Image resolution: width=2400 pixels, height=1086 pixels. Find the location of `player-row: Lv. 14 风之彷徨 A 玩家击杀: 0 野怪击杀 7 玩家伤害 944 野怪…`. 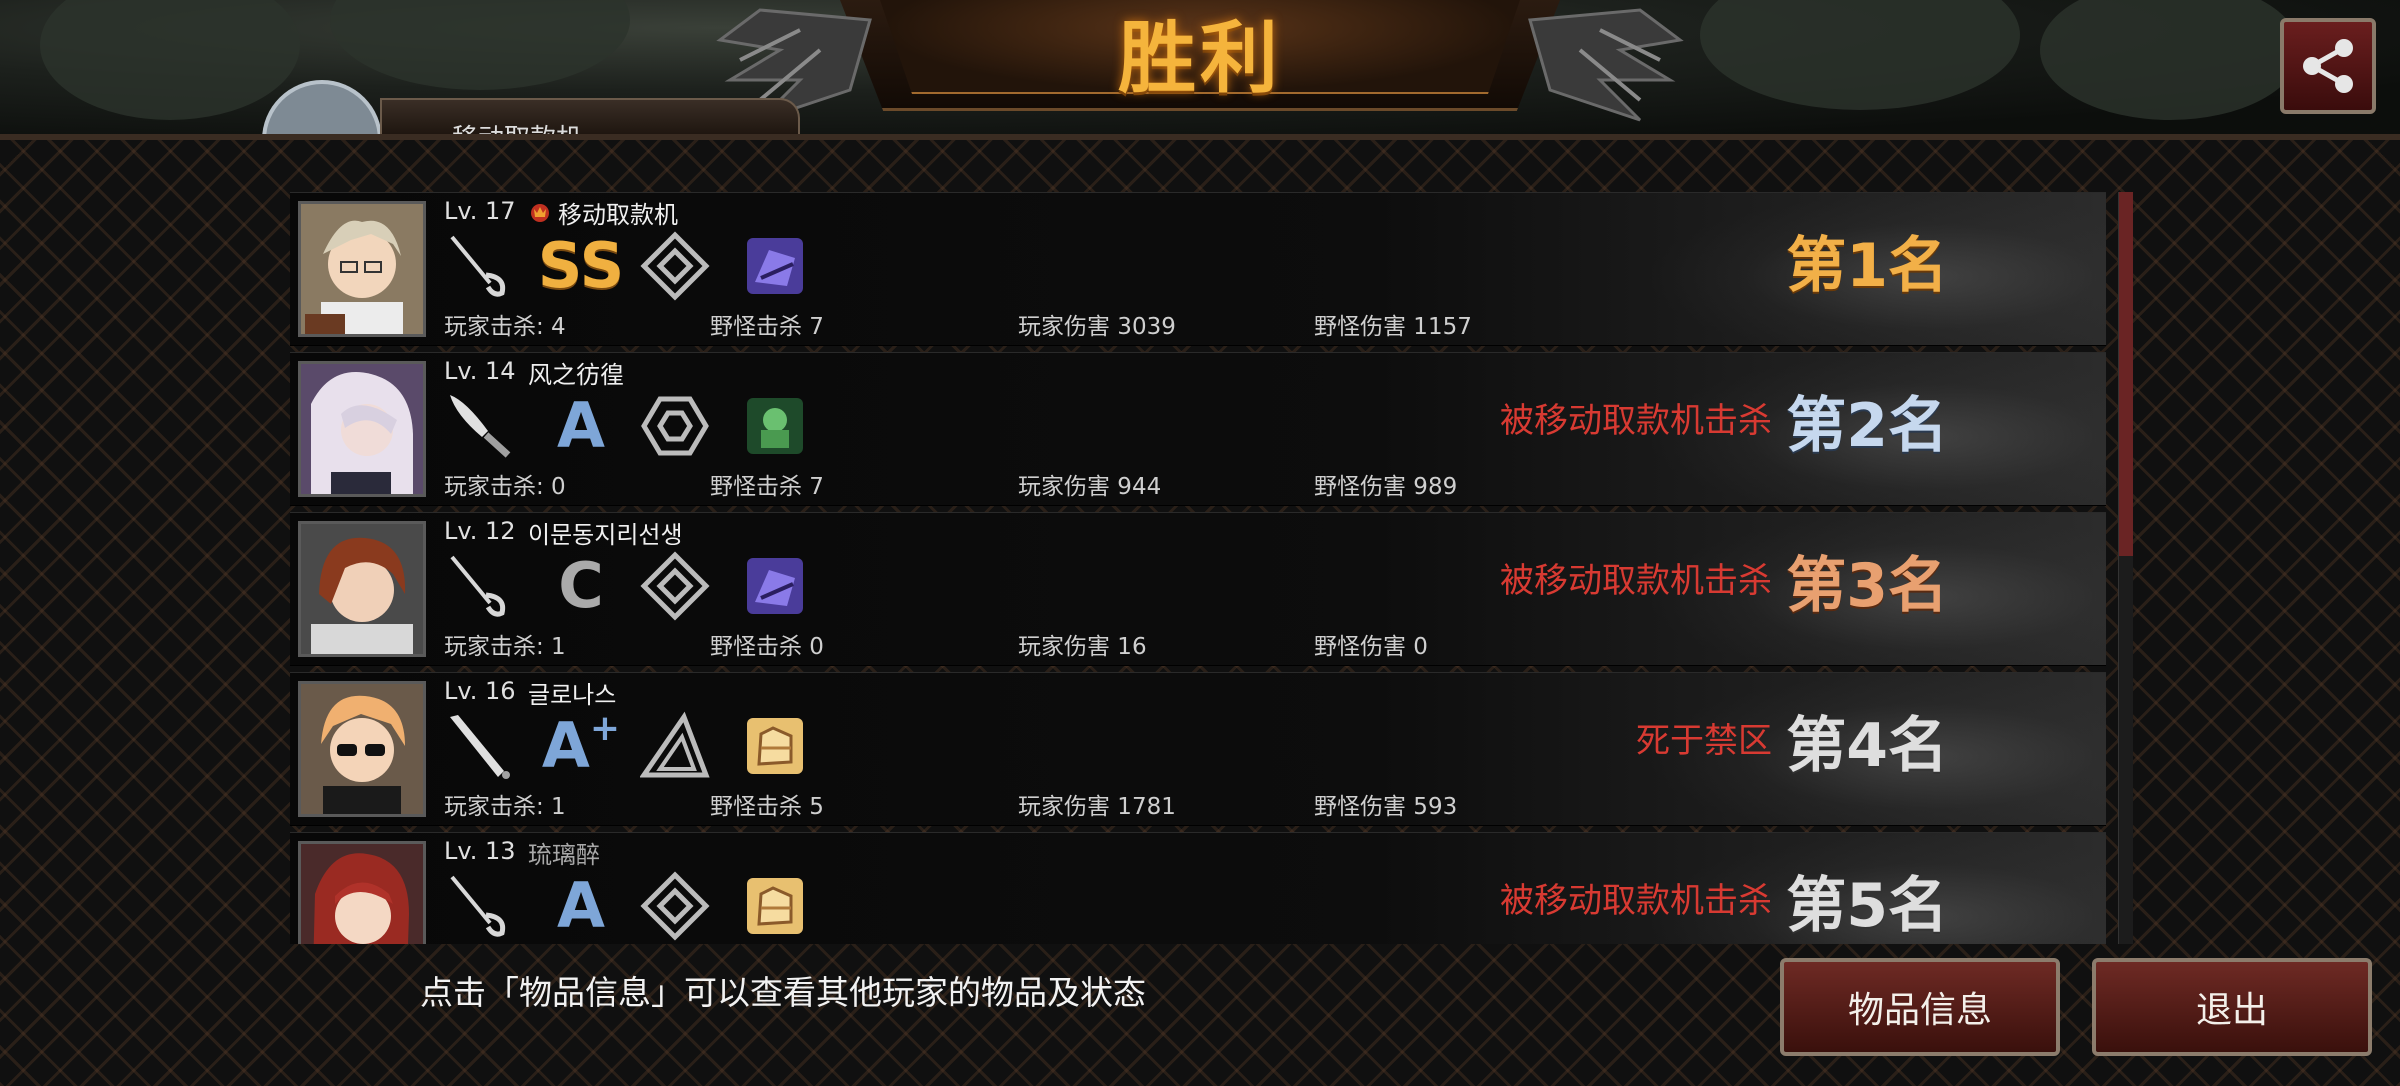

player-row: Lv. 14 风之彷徨 A 玩家击杀: 0 野怪击杀 7 玩家伤害 944 野怪… is located at coordinates (1198, 429).